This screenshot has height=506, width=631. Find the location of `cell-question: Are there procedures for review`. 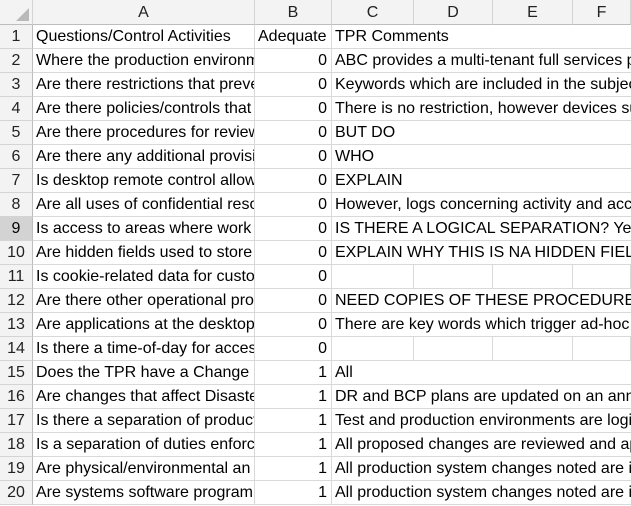

cell-question: Are there procedures for review is located at coordinates (144, 133).